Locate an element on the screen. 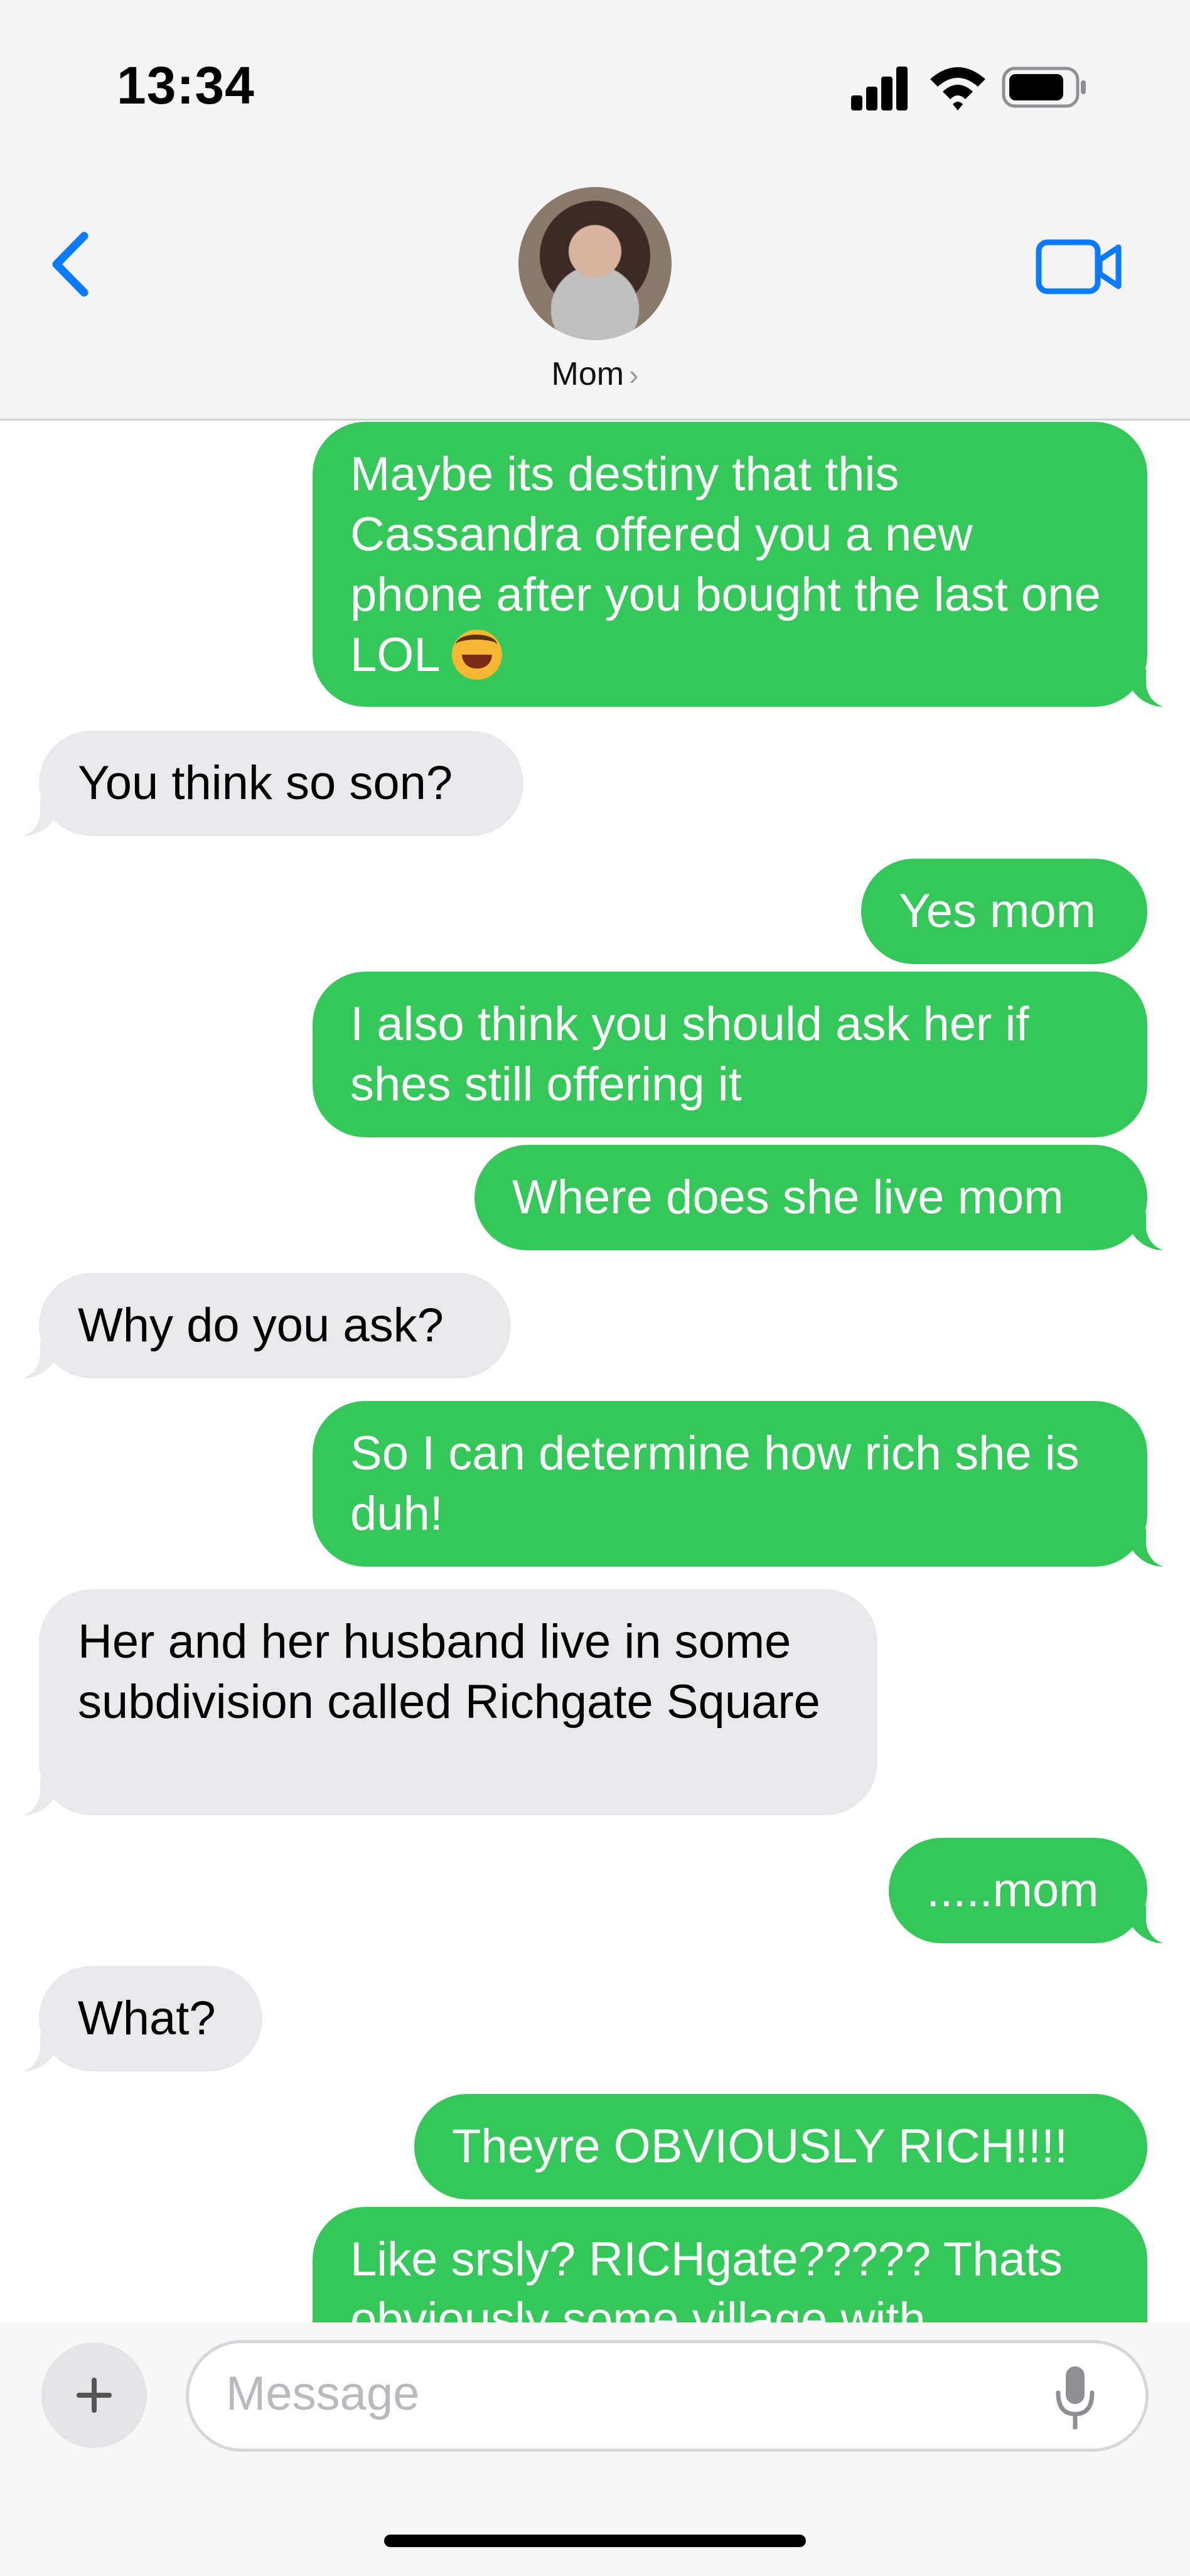 The height and width of the screenshot is (2576, 1190). contact-avatar is located at coordinates (595, 263).